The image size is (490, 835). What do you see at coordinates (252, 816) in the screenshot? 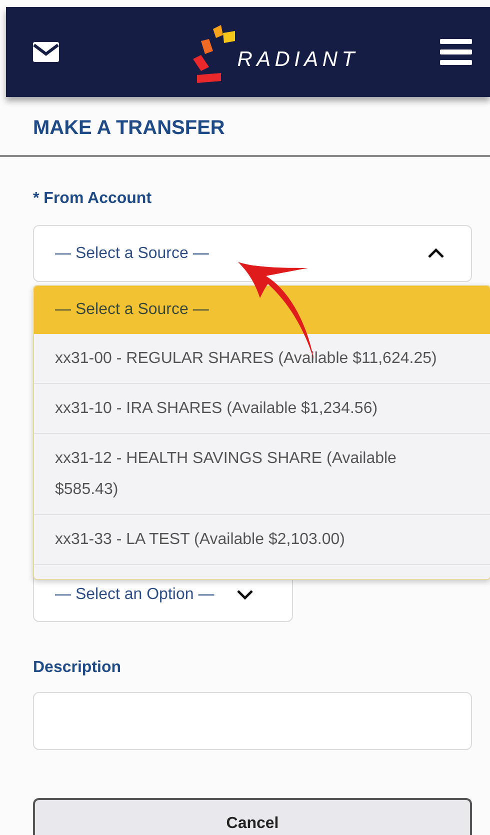
I see `cancel-button: Cancel` at bounding box center [252, 816].